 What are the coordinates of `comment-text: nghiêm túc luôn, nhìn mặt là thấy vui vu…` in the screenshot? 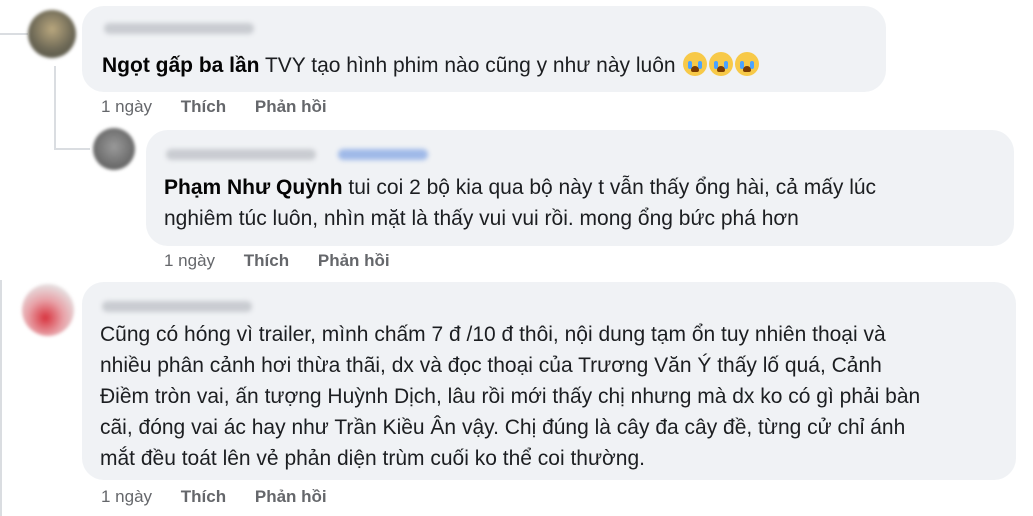 It's located at (481, 218).